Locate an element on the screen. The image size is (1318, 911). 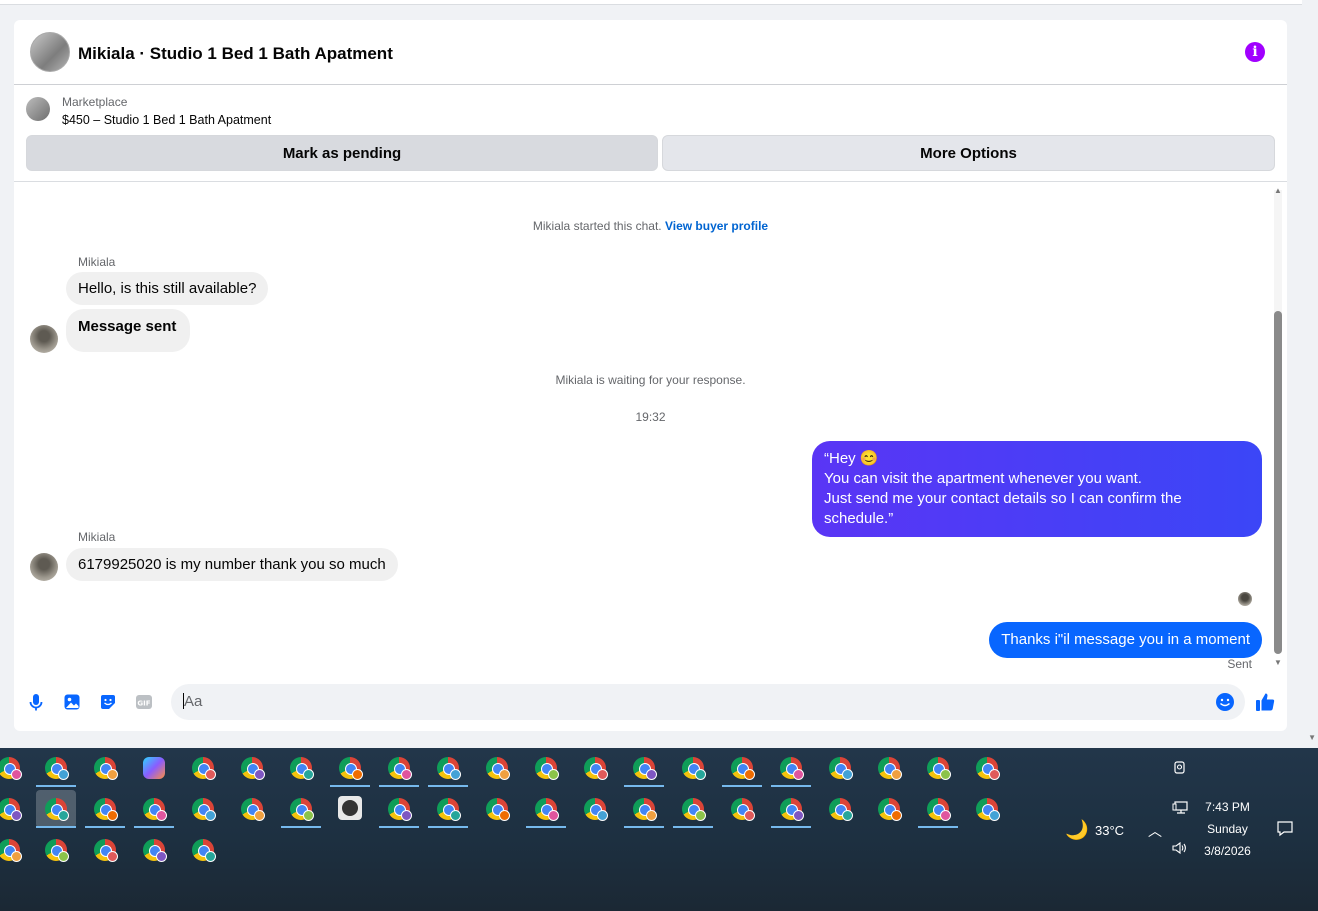
outgoing-line: “Hey 😊 is located at coordinates (851, 458).